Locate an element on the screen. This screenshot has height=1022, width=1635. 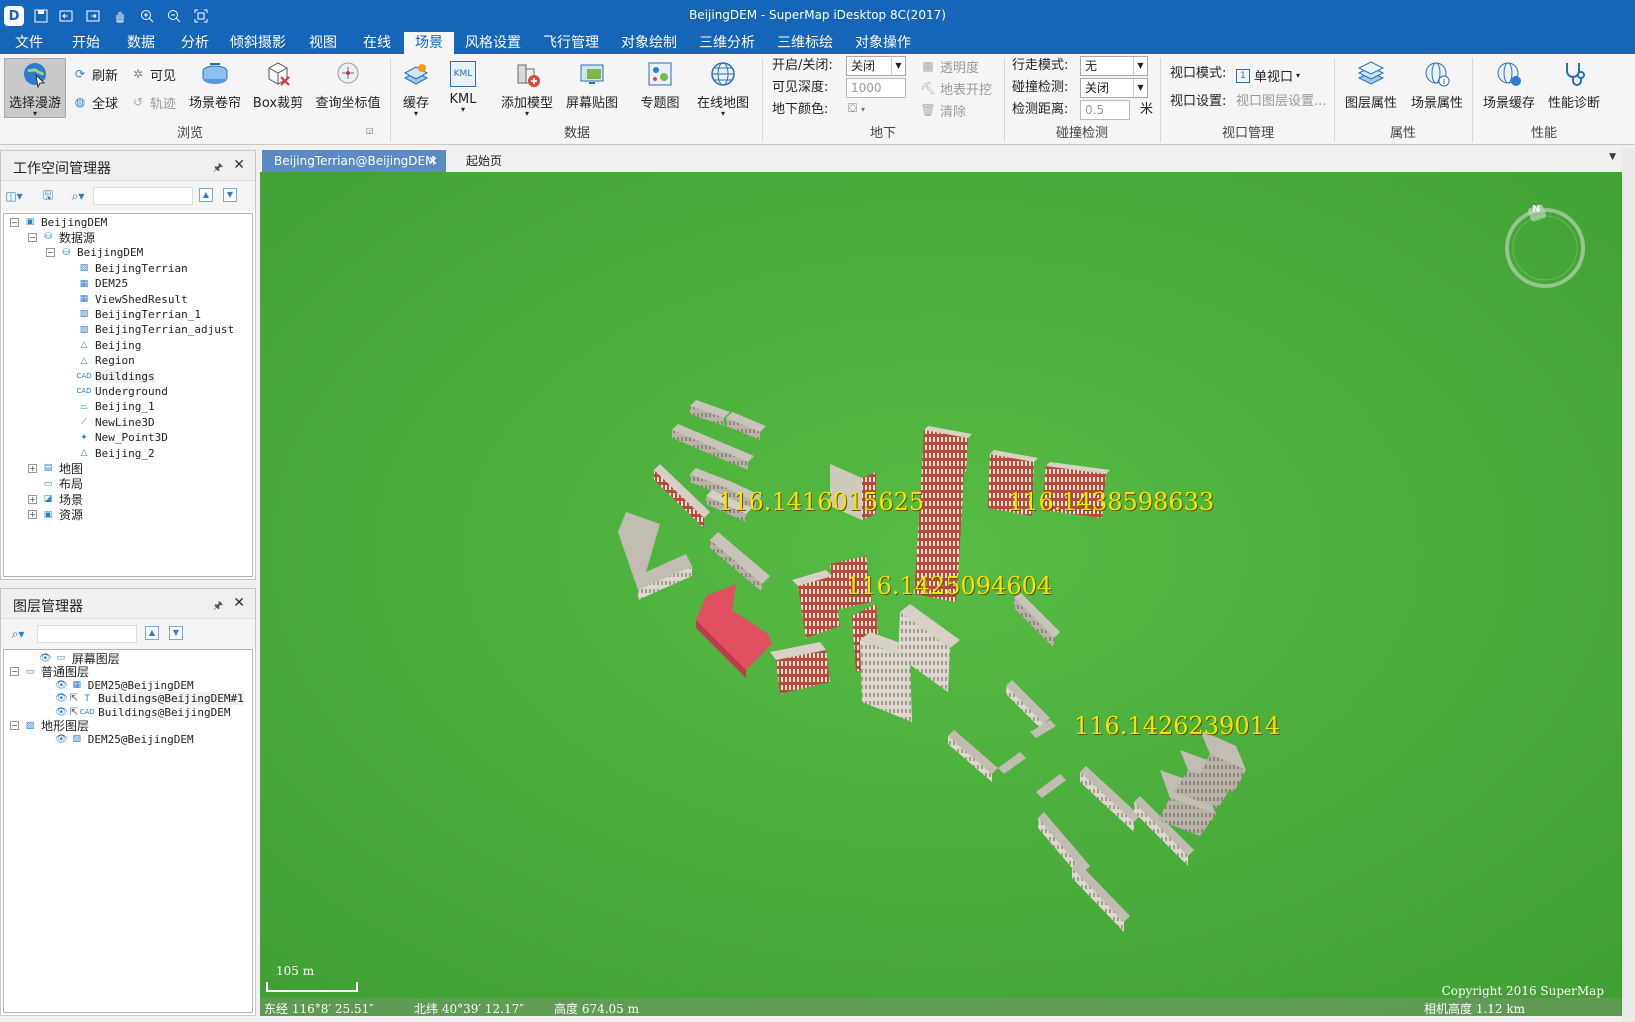
tab-3d-analysis: 三维分析 is located at coordinates (727, 43).